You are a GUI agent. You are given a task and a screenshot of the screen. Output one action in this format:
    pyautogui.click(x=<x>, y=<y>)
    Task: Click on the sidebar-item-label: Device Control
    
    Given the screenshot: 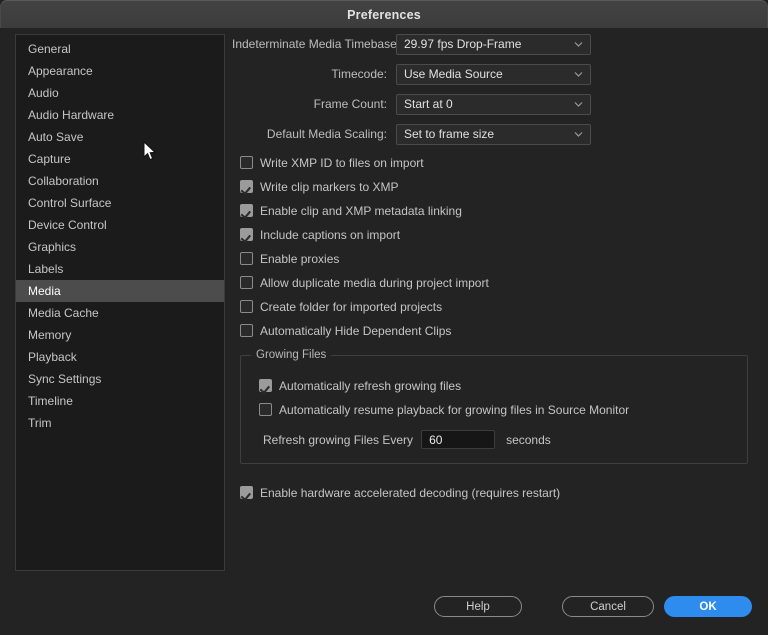 What is the action you would take?
    pyautogui.click(x=67, y=225)
    